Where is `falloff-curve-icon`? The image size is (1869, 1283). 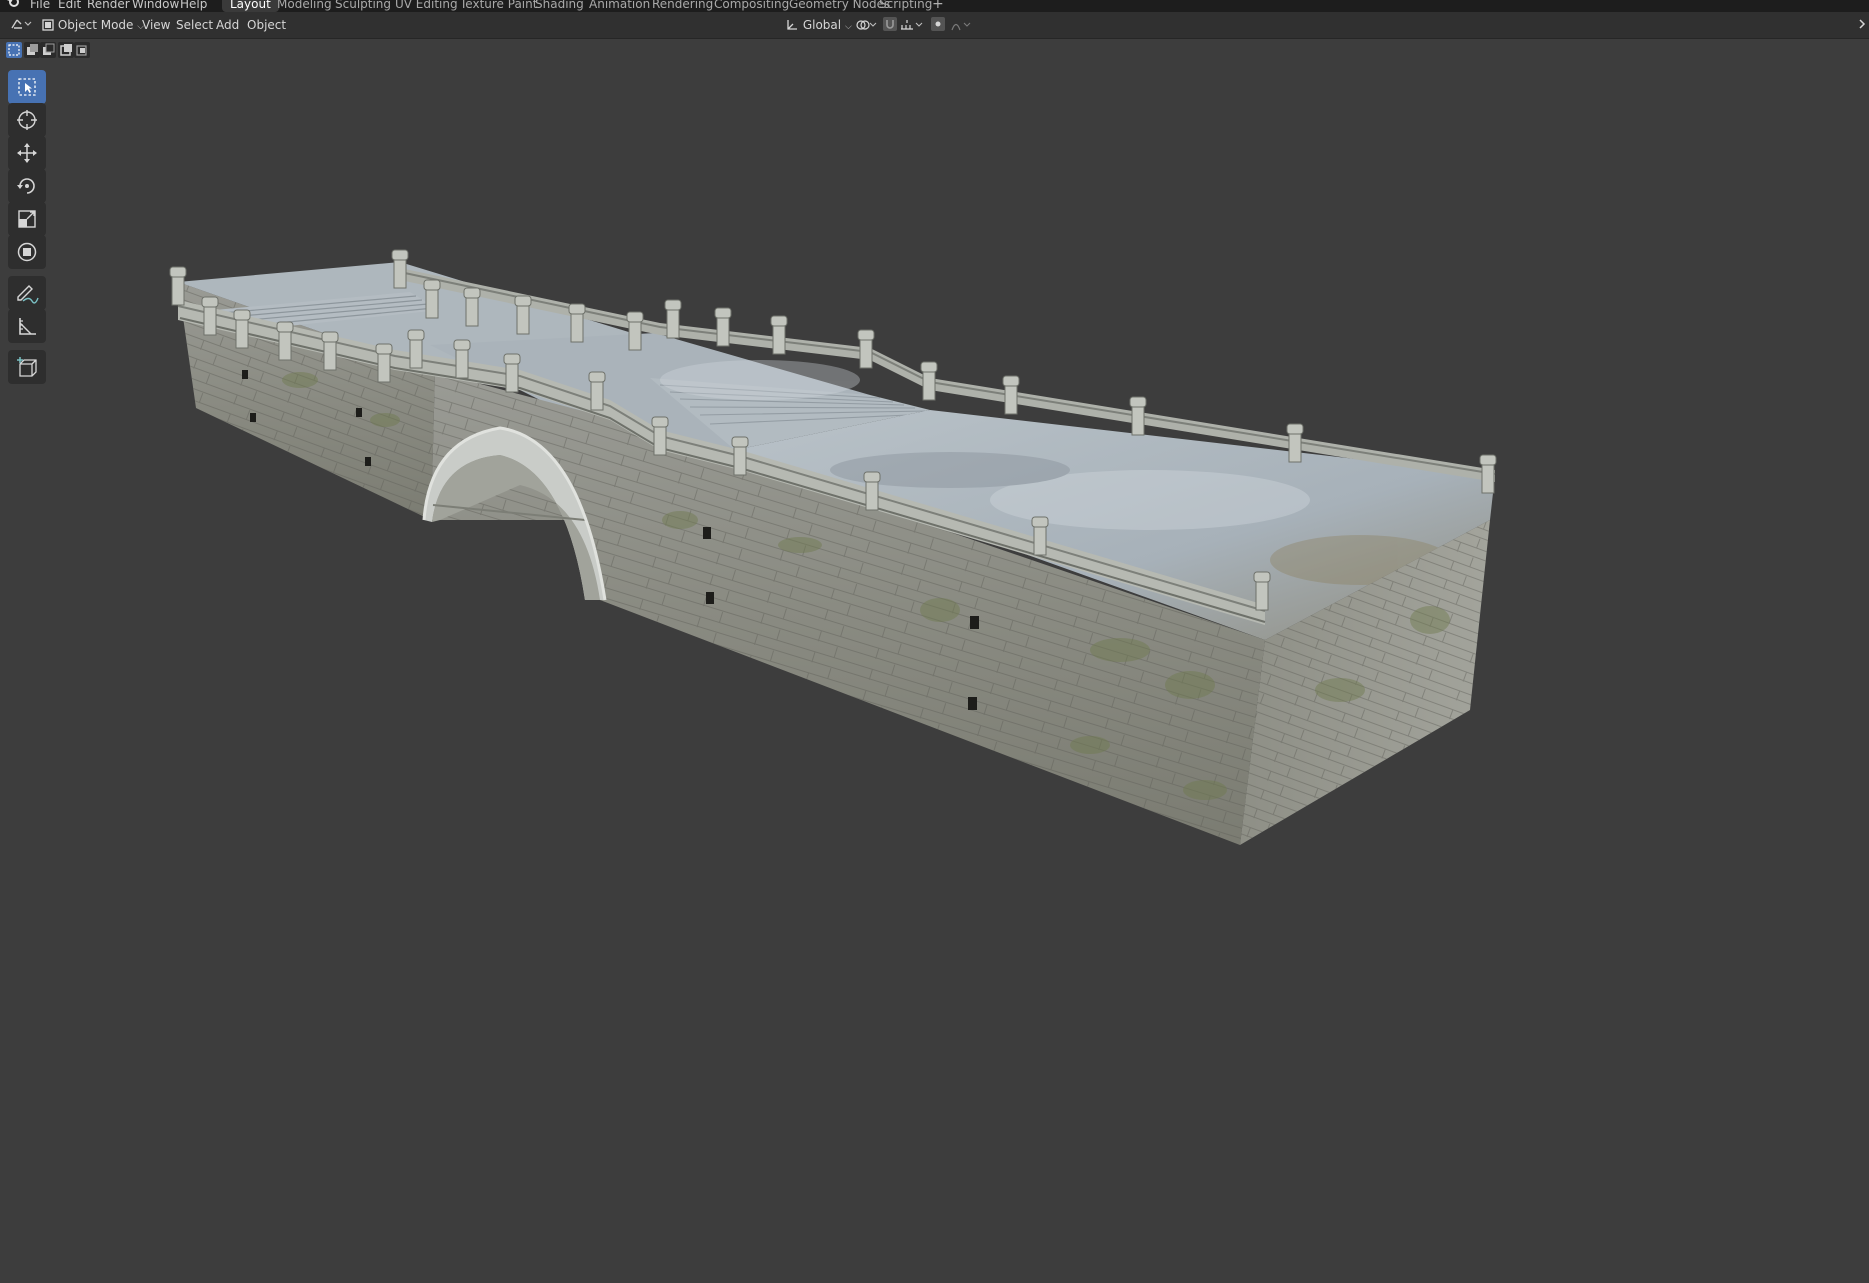 falloff-curve-icon is located at coordinates (961, 26).